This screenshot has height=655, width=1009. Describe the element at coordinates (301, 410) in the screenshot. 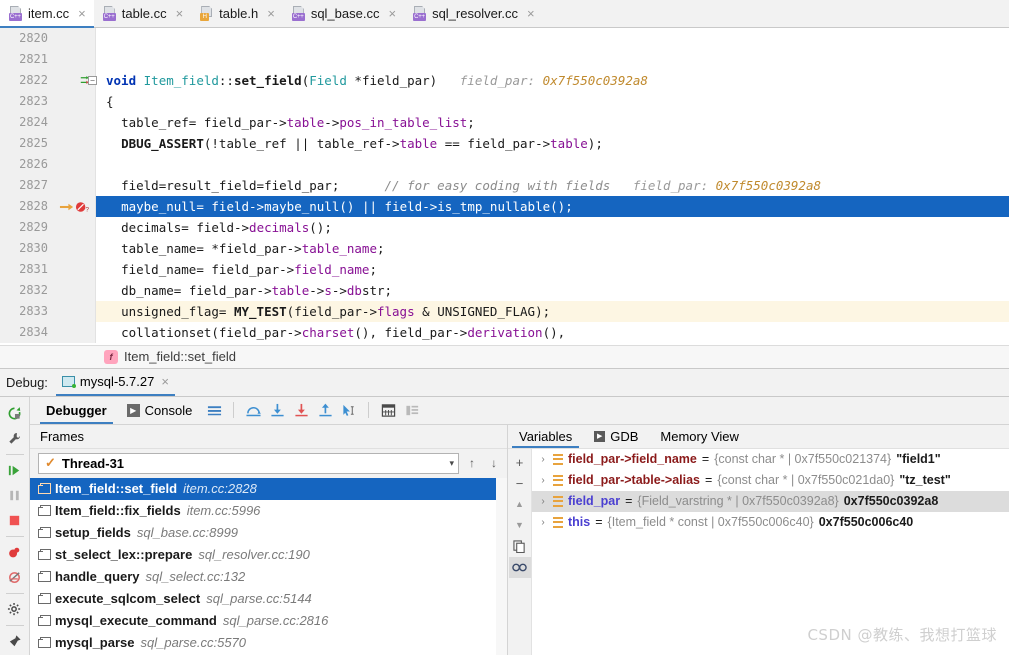

I see `force-step-into-icon` at that location.